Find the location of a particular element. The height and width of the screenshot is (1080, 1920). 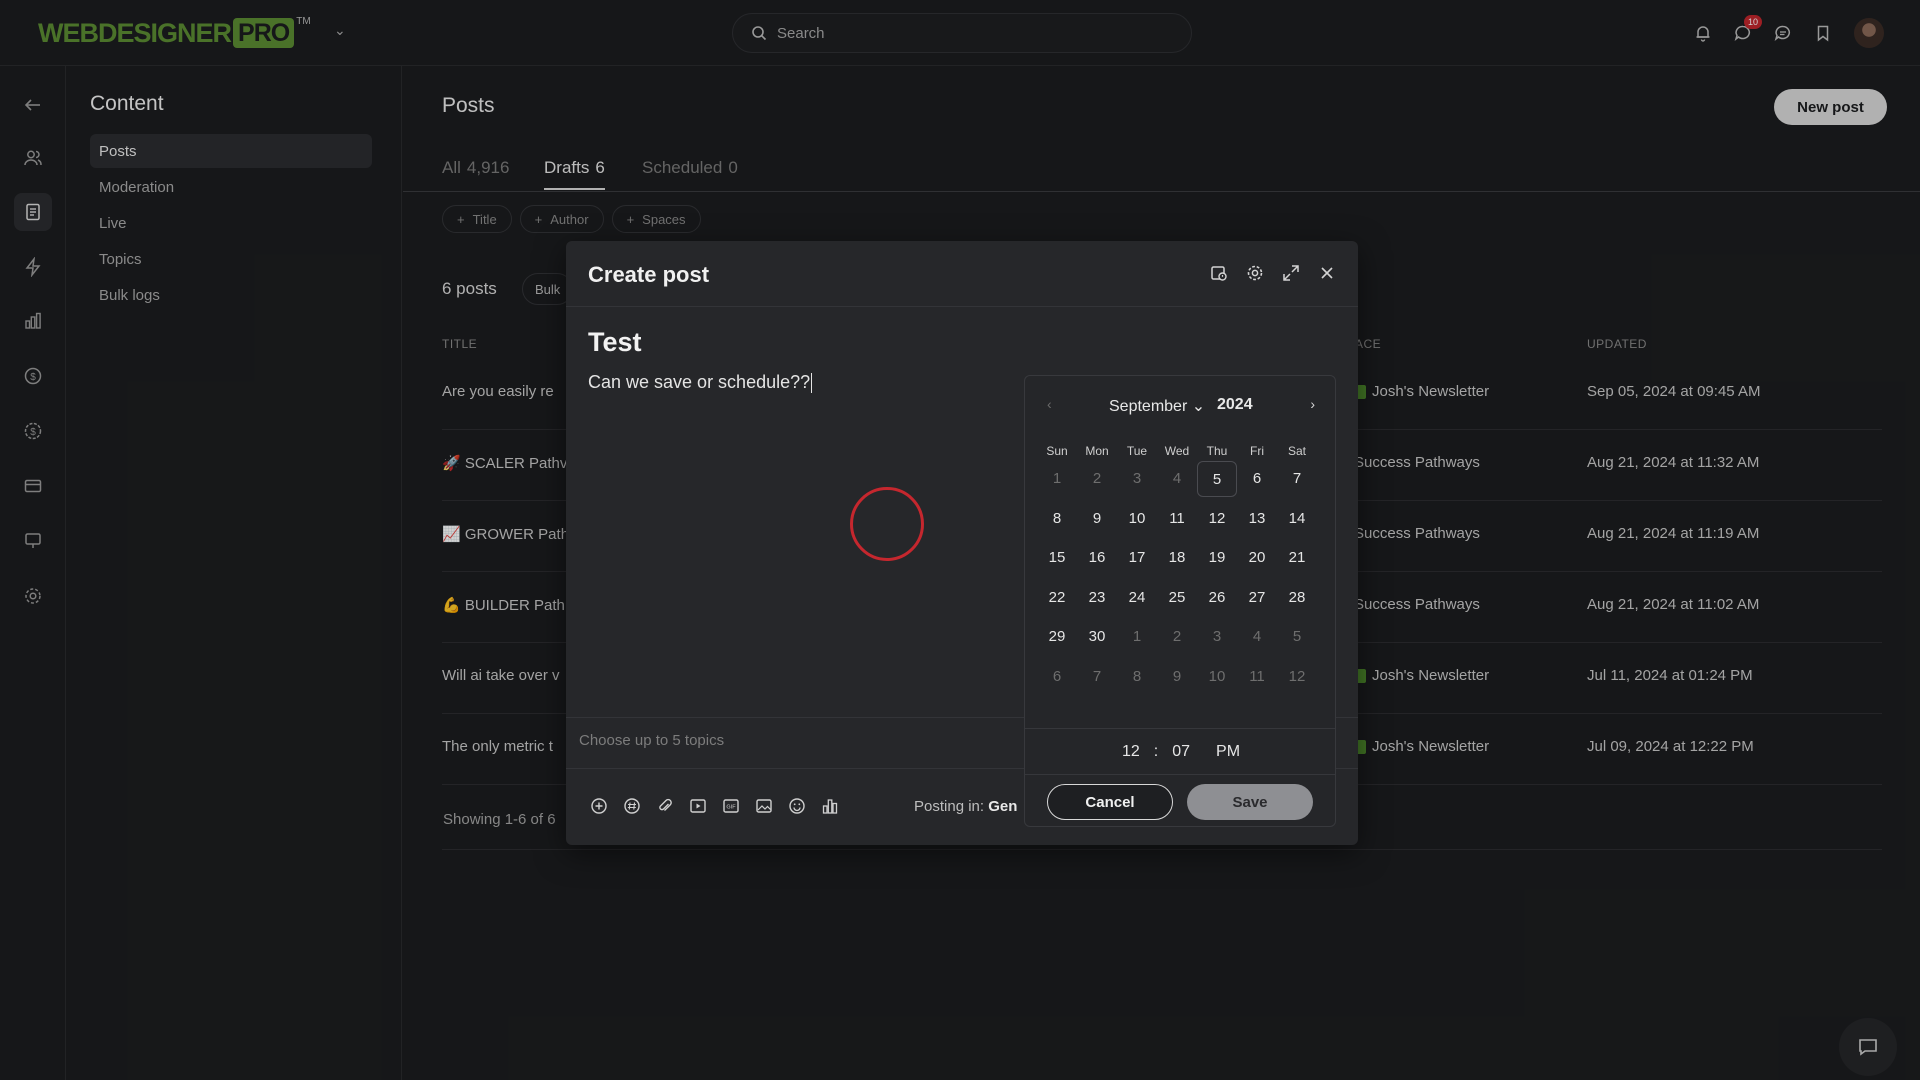

support-chat-button is located at coordinates (1868, 1047).